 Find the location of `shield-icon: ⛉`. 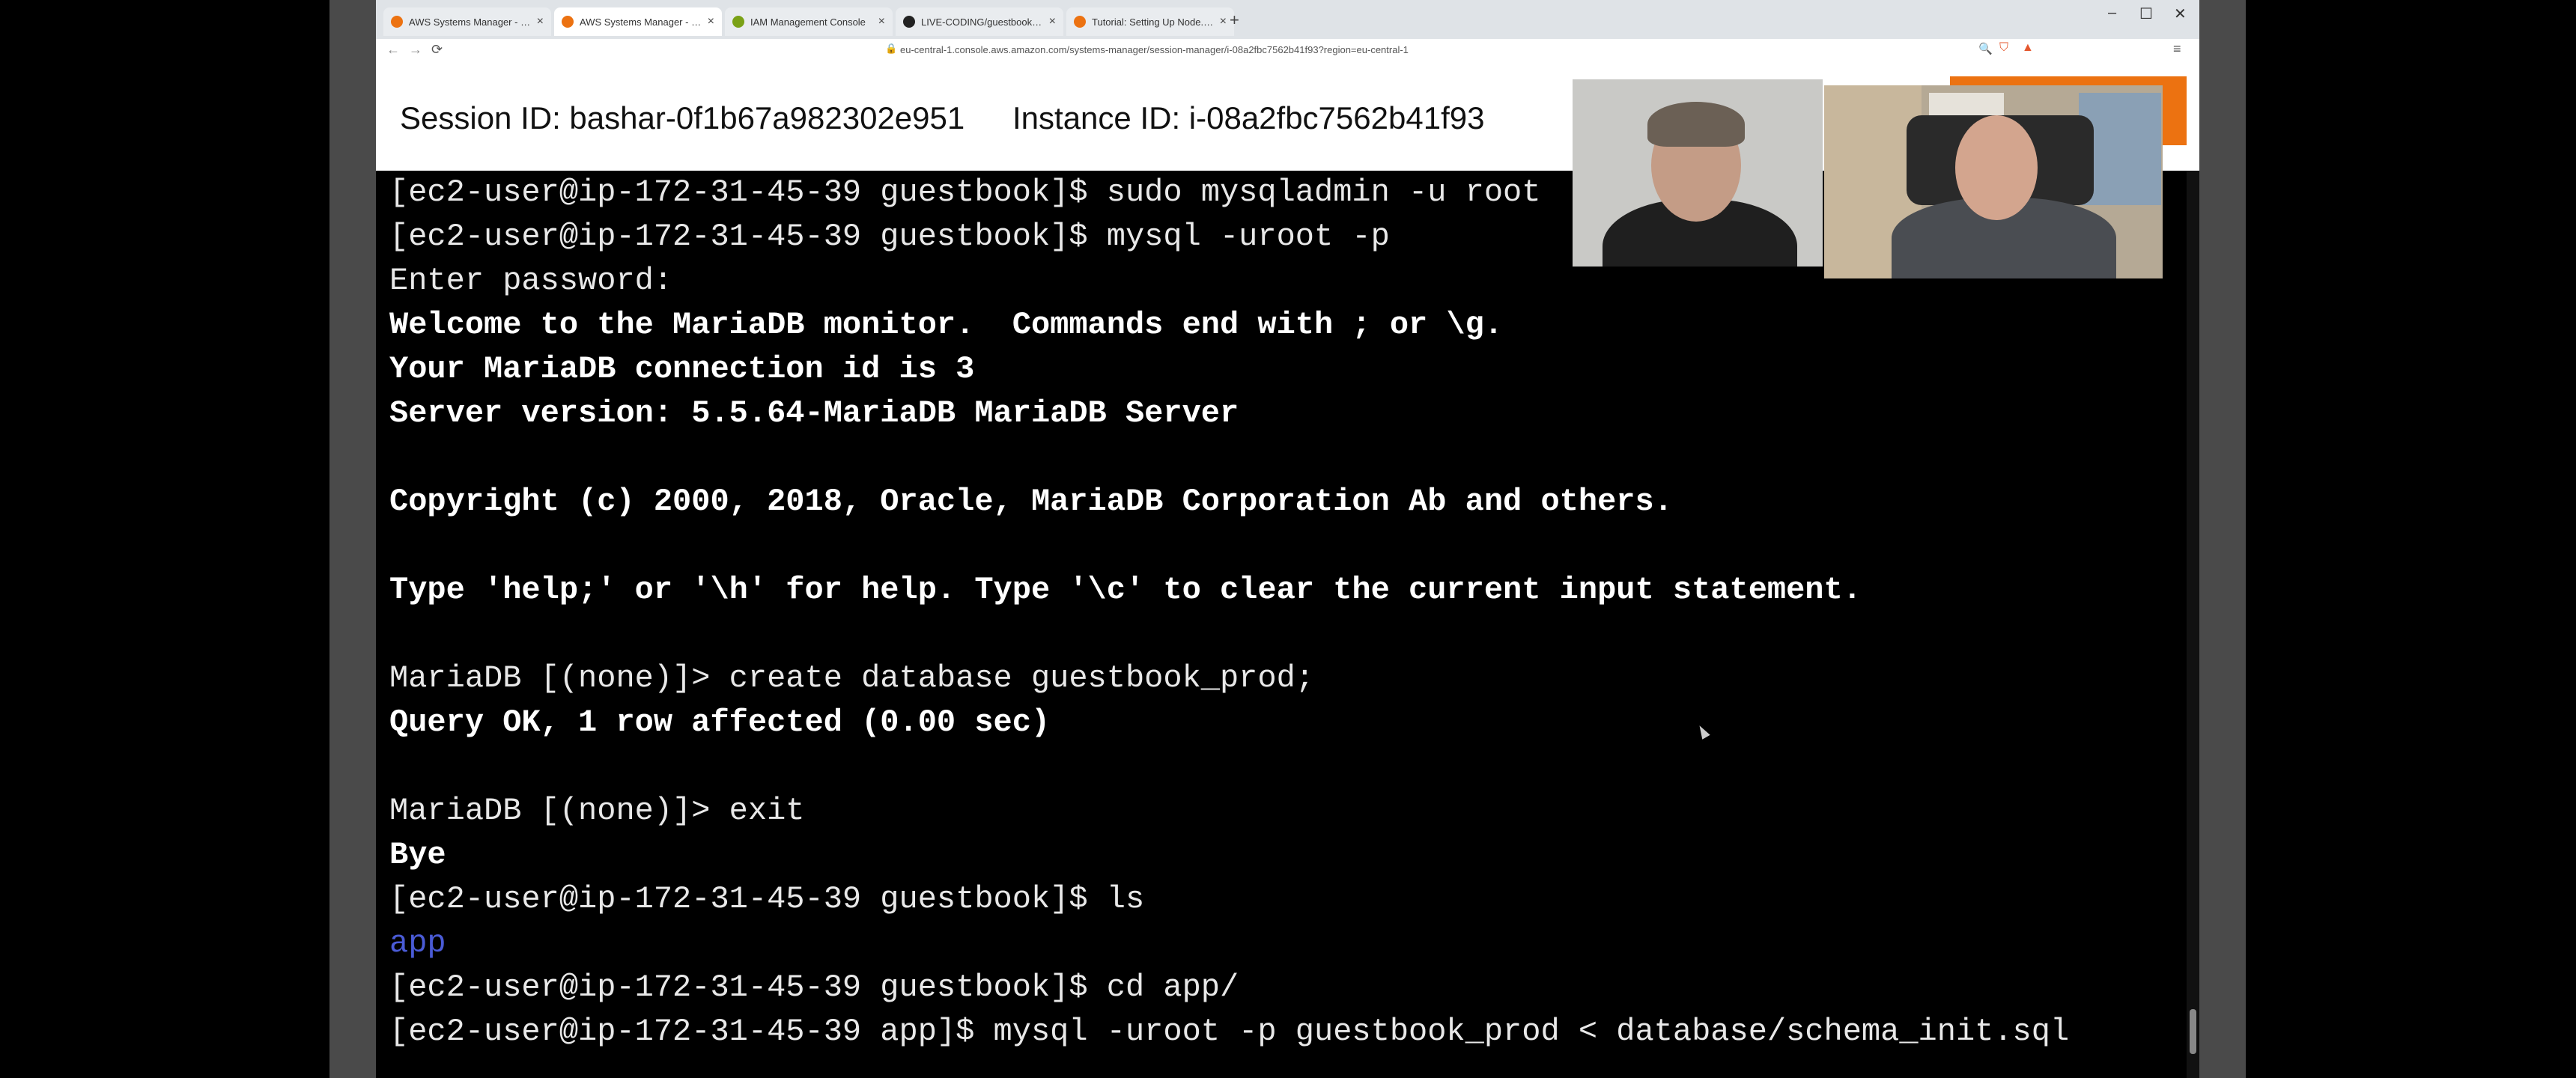

shield-icon: ⛉ is located at coordinates (2003, 48).